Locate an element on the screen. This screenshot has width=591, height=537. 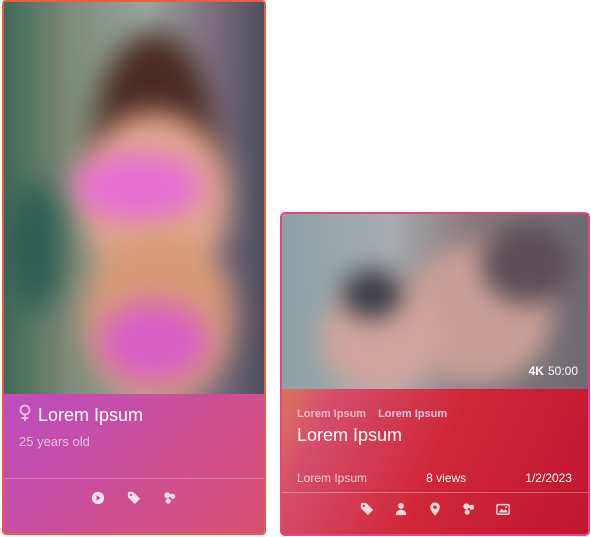
female-icon is located at coordinates (25, 415).